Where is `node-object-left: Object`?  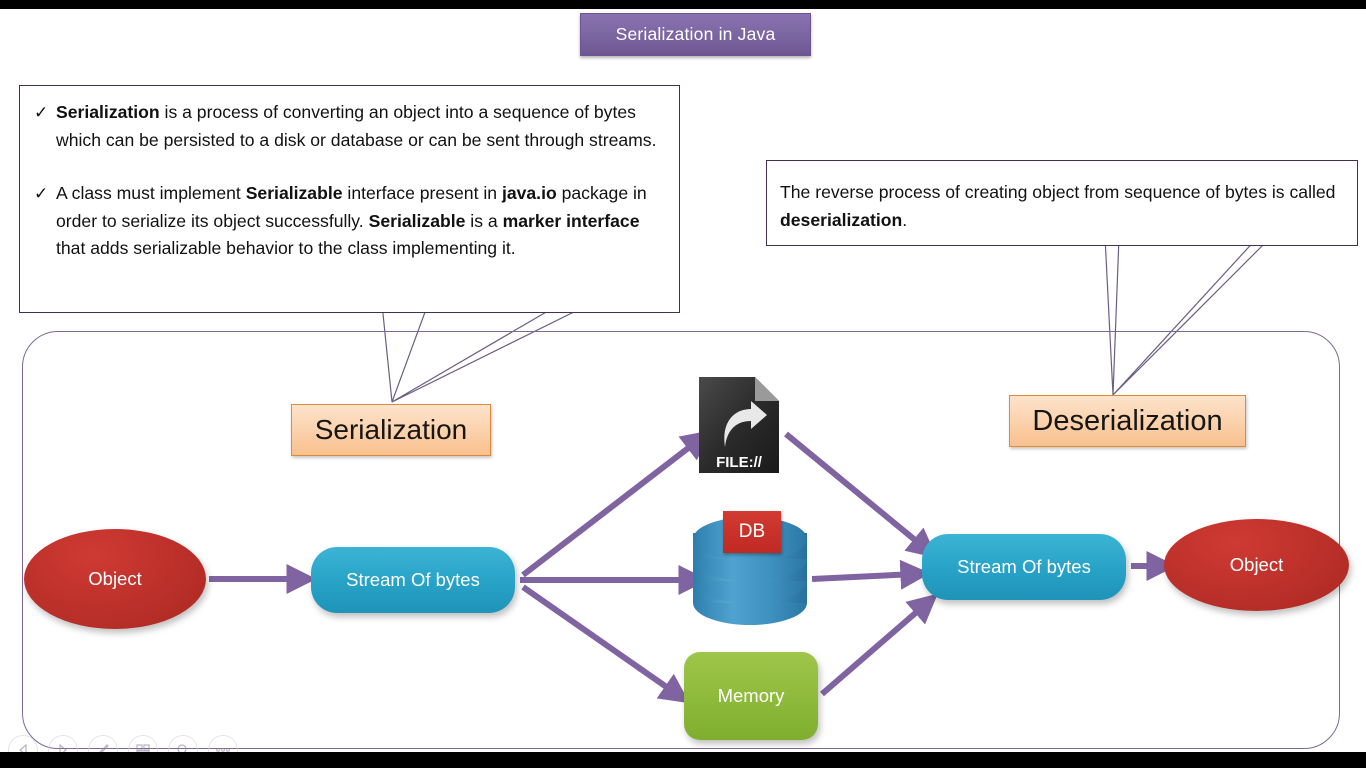 node-object-left: Object is located at coordinates (115, 579).